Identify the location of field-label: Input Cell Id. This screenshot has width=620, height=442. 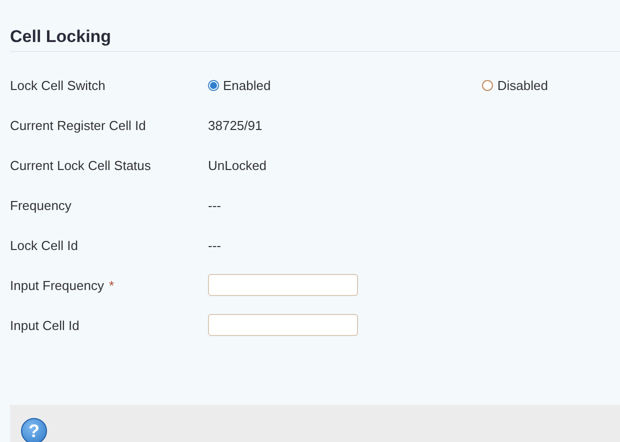
(45, 325).